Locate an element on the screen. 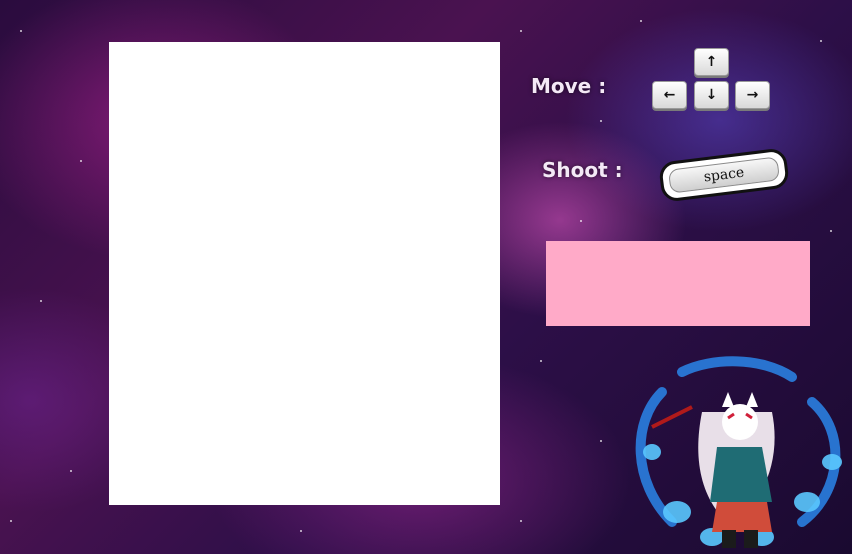  arrow-right-key-icon: → is located at coordinates (752, 95).